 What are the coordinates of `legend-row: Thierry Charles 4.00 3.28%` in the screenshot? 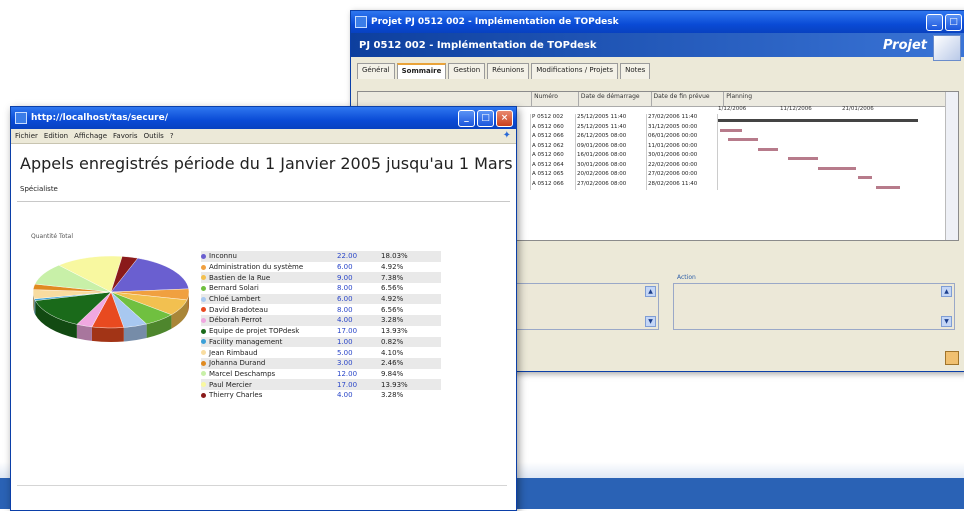 It's located at (321, 395).